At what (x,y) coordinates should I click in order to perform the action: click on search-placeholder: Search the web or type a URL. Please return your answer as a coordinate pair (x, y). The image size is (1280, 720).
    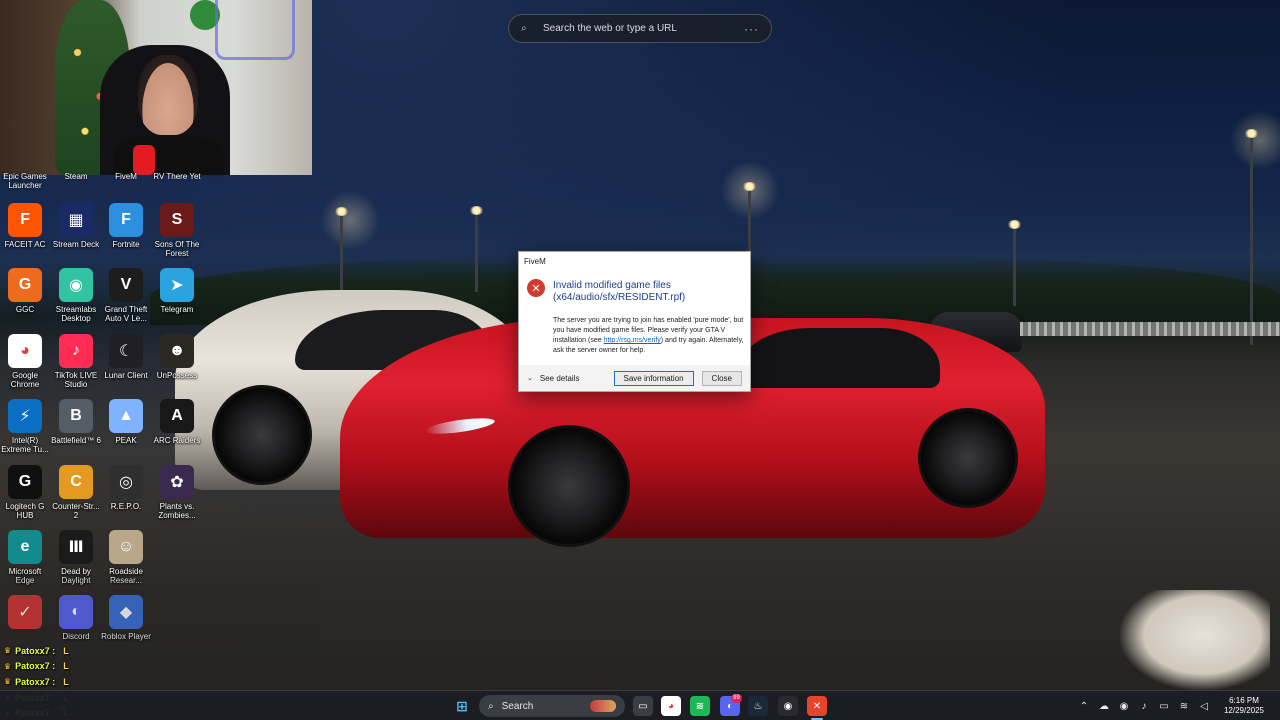
    Looking at the image, I should click on (643, 28).